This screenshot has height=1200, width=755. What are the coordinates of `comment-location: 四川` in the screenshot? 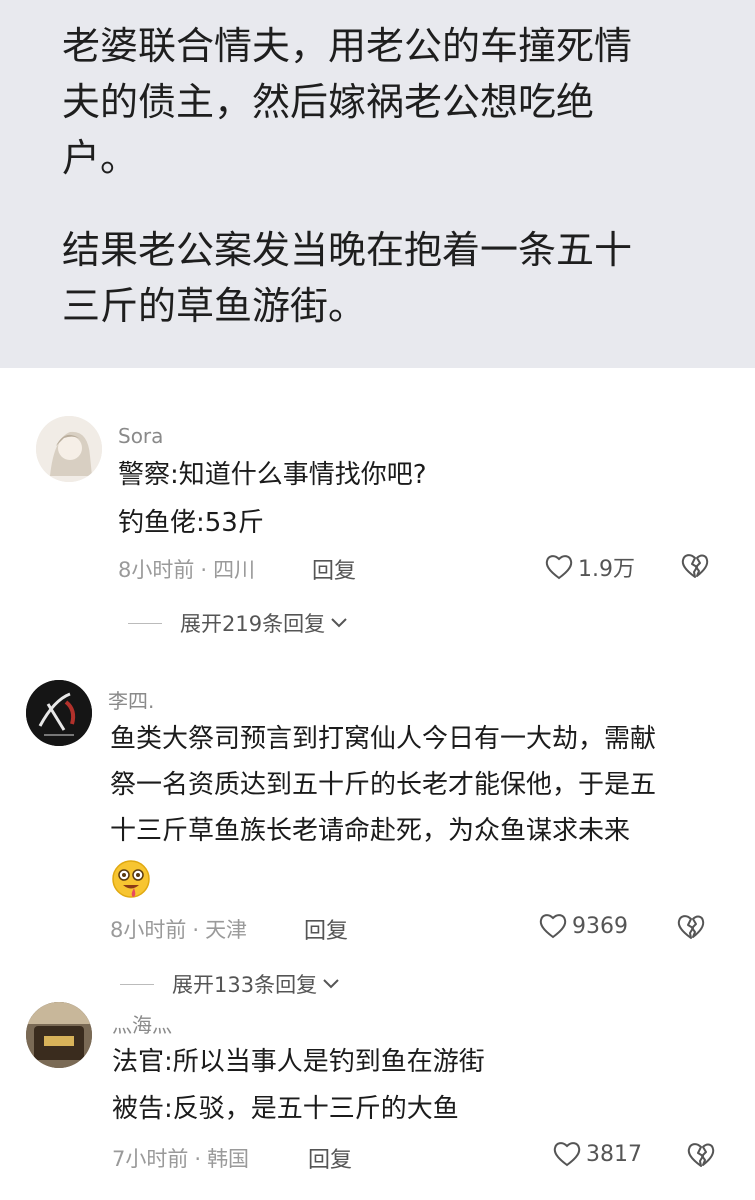 It's located at (234, 570).